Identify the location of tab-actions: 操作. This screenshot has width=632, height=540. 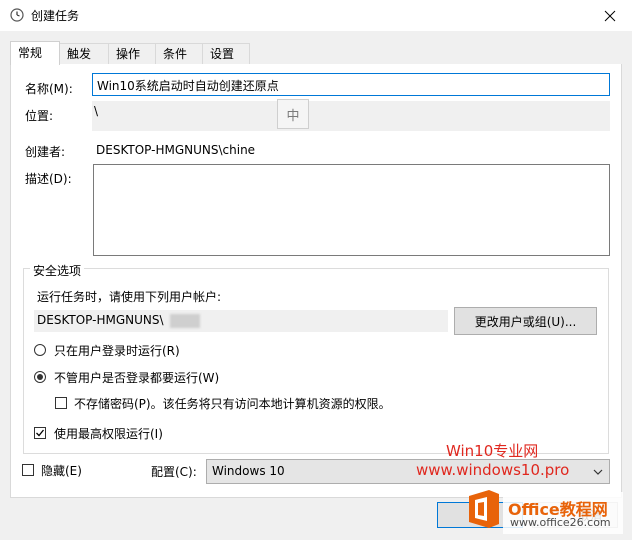
(132, 53).